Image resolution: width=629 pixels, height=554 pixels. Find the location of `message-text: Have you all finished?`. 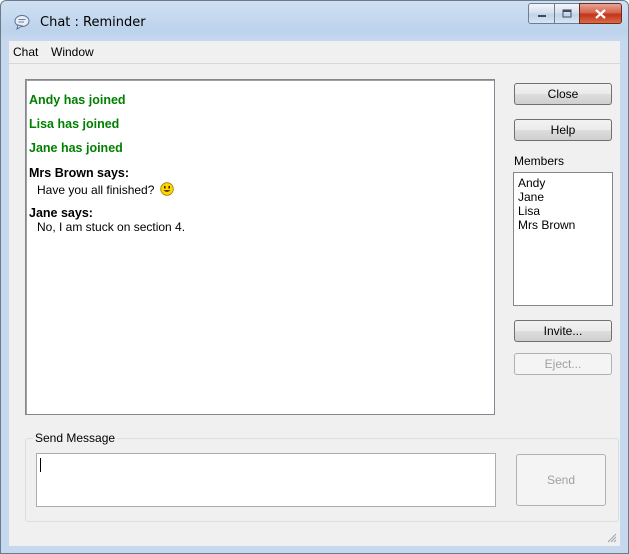

message-text: Have you all finished? is located at coordinates (96, 190).